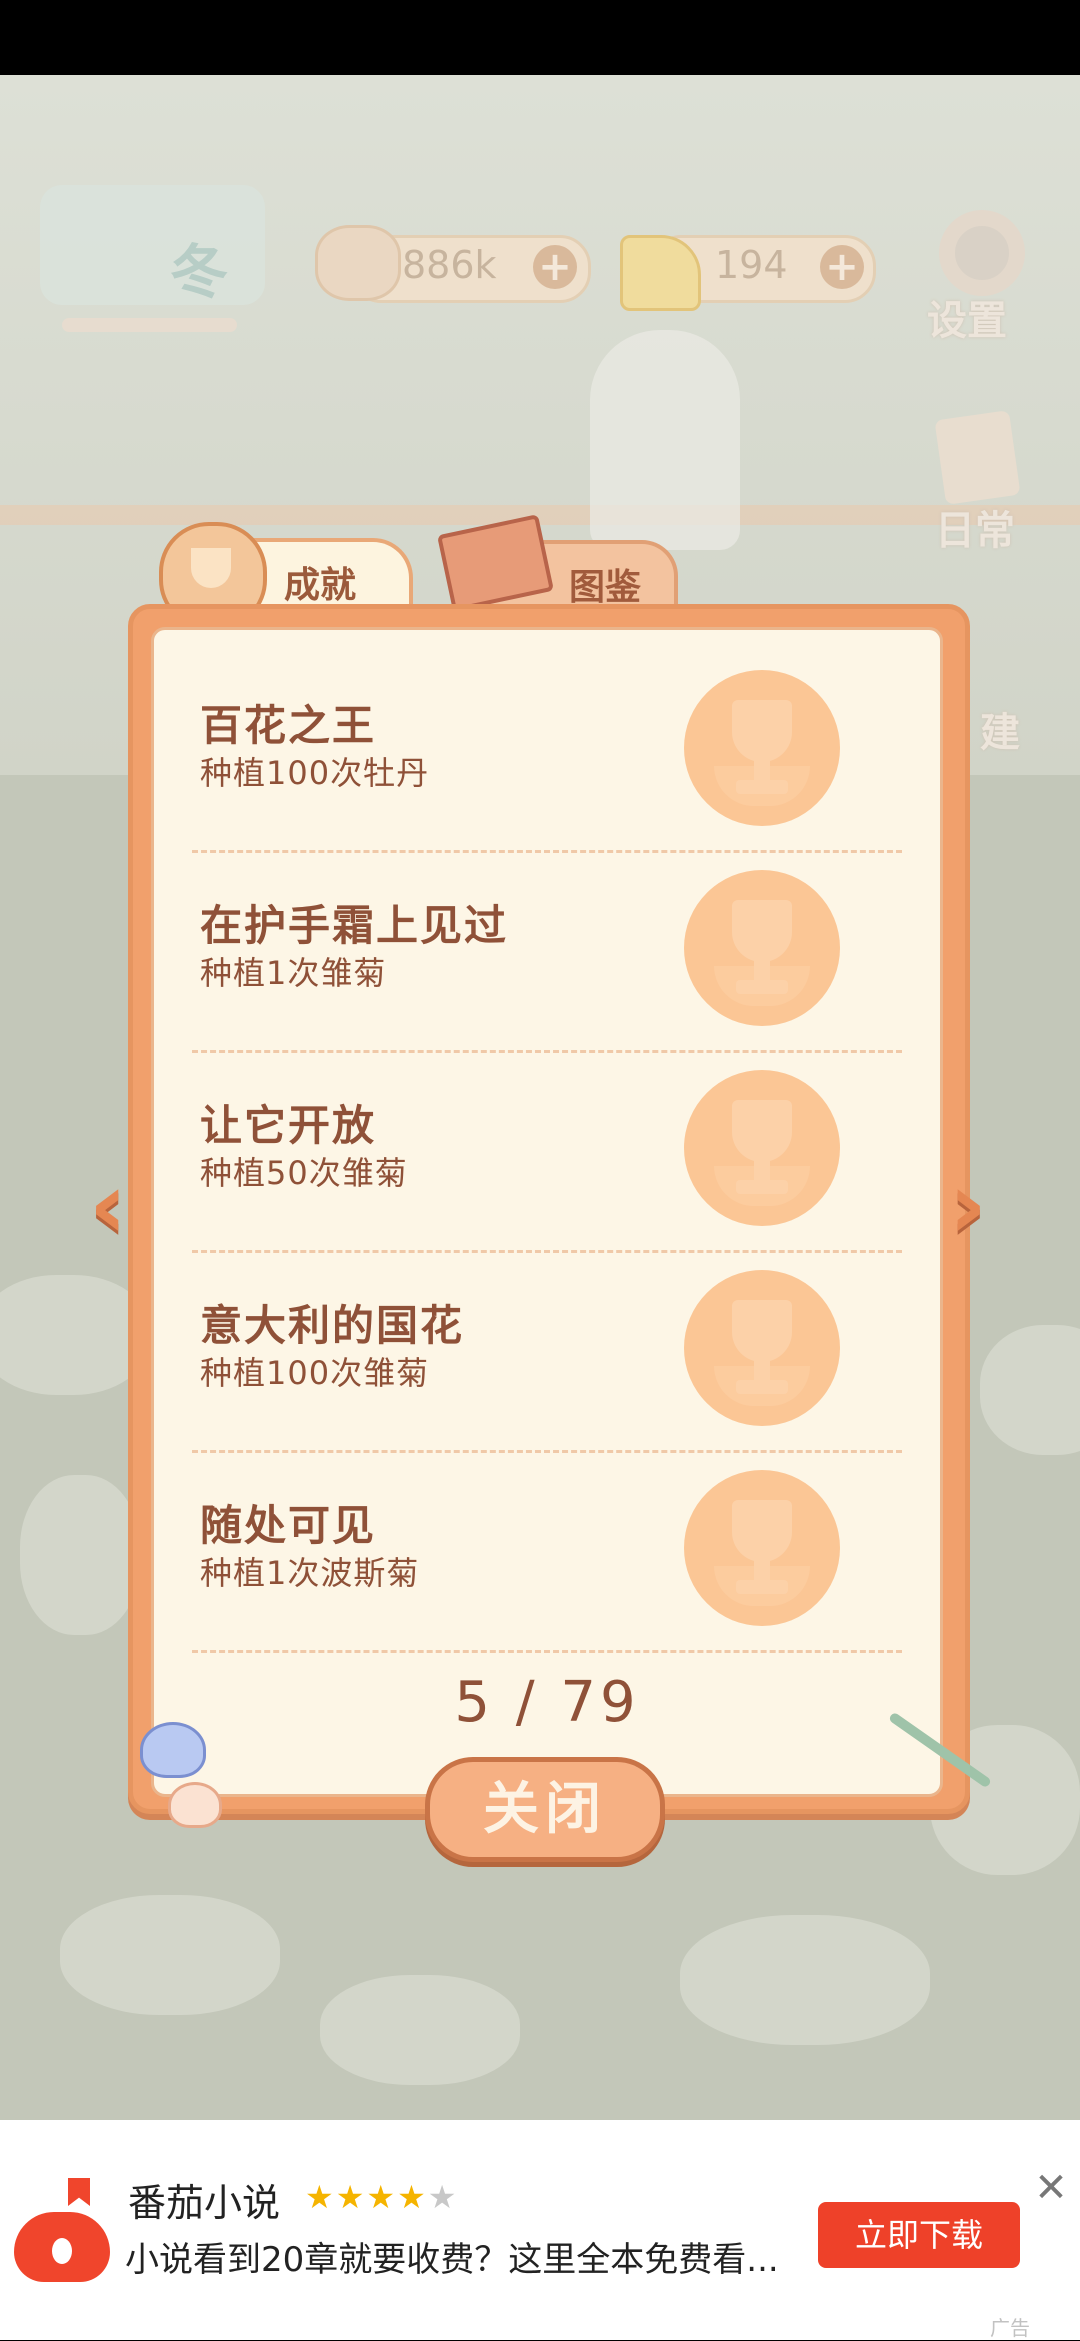 The height and width of the screenshot is (2341, 1080). What do you see at coordinates (211, 568) in the screenshot?
I see `trophy-cup` at bounding box center [211, 568].